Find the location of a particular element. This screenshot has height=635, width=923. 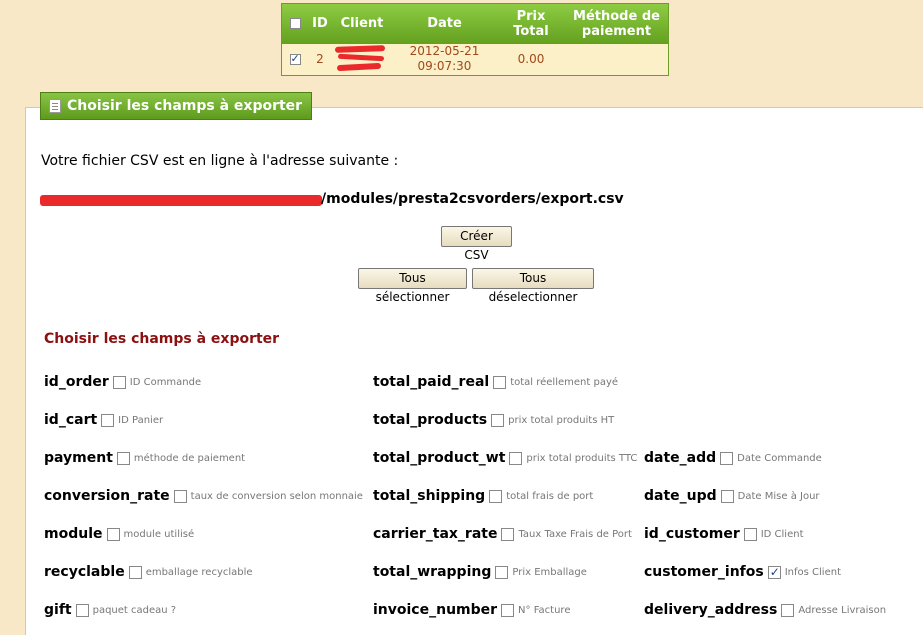

fields-section-title: Choisir les champs à exporter is located at coordinates (162, 339).